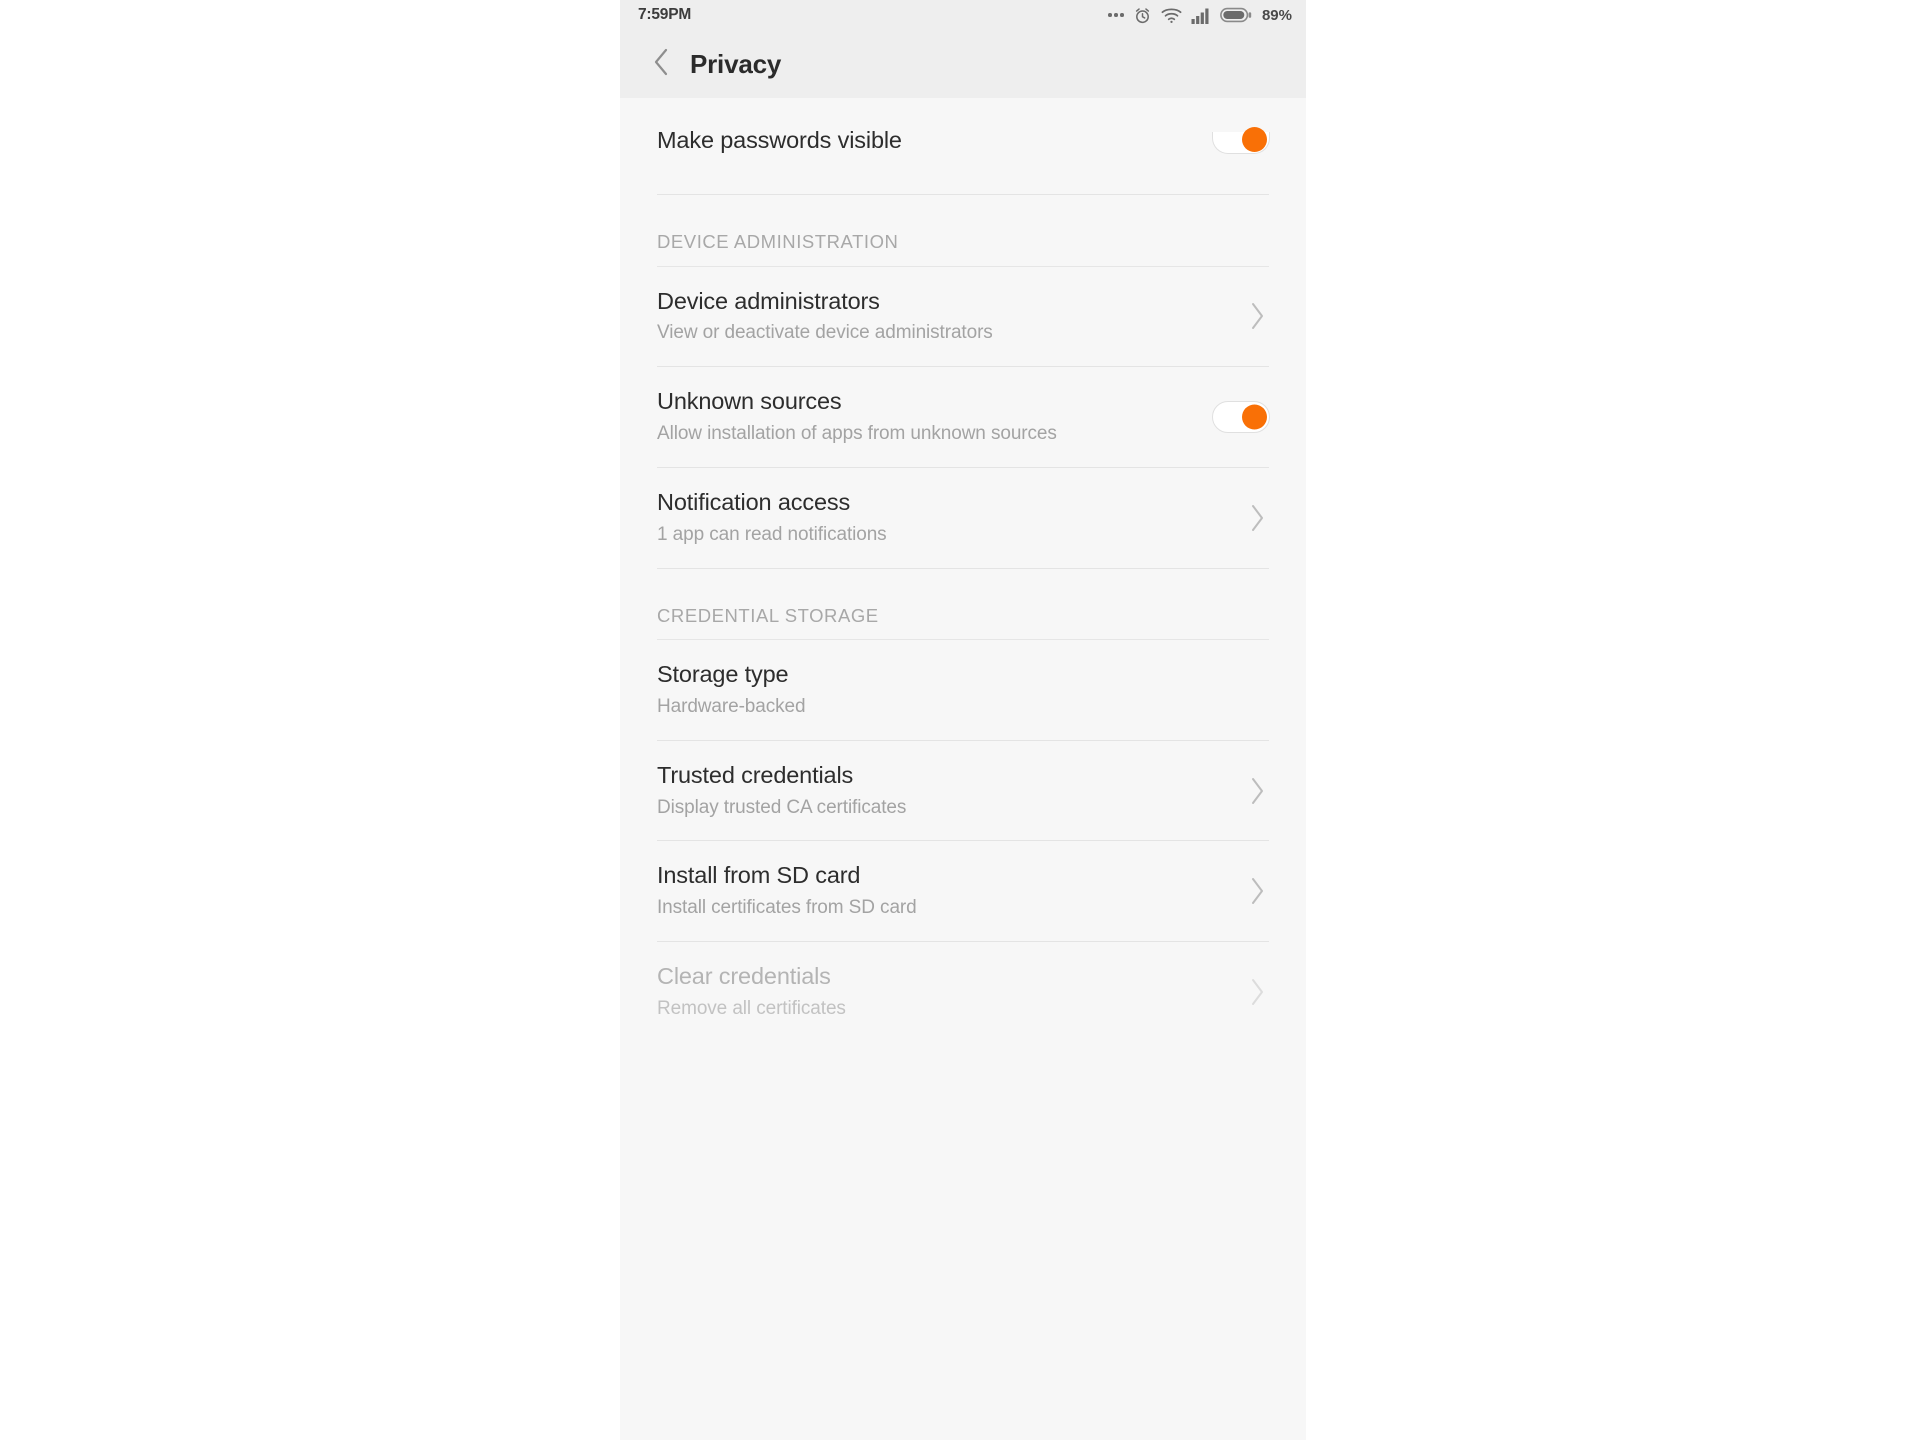  Describe the element at coordinates (1241, 417) in the screenshot. I see `unknown-sources-switch` at that location.